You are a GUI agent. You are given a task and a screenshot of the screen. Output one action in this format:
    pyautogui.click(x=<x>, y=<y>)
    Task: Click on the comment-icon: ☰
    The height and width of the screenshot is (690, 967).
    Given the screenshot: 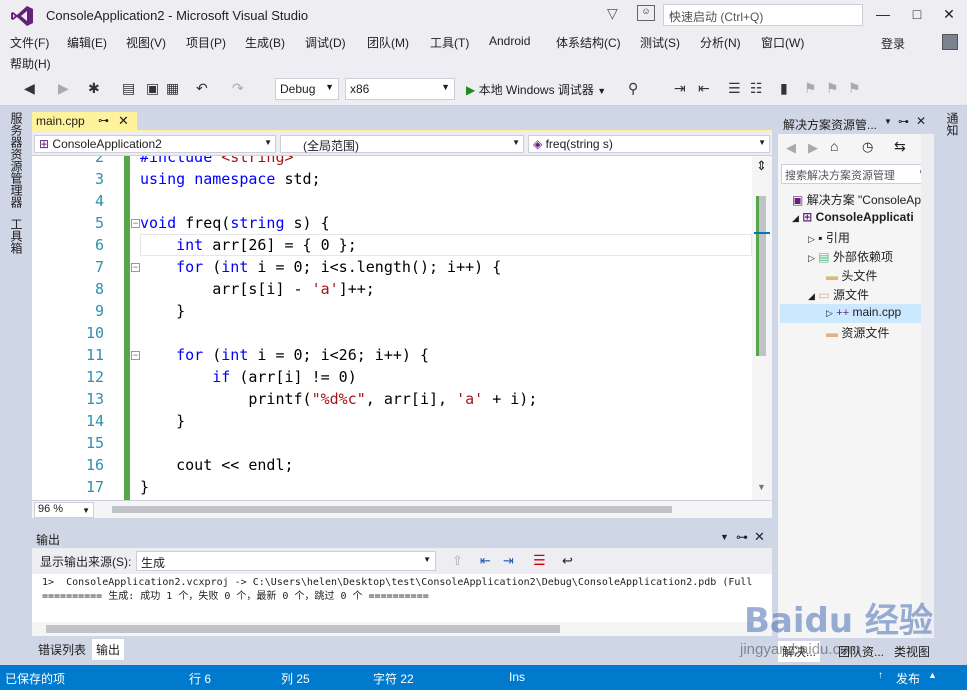 What is the action you would take?
    pyautogui.click(x=734, y=88)
    